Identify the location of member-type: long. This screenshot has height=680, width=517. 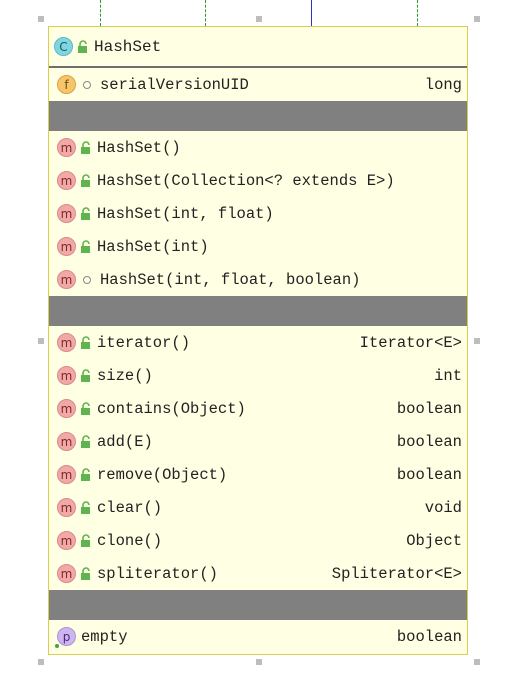
(443, 84).